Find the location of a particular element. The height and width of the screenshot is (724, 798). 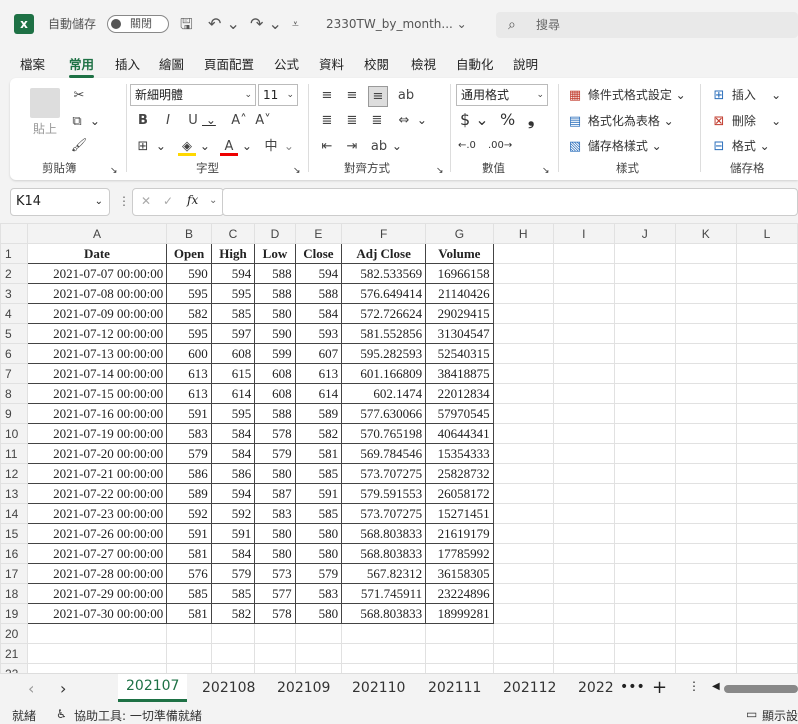

paste-icon is located at coordinates (45, 103).